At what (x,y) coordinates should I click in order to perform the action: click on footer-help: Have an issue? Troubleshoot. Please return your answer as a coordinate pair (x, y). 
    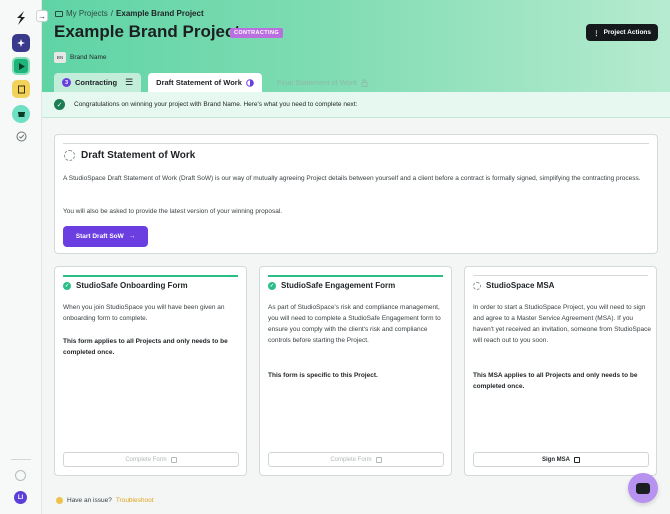
    Looking at the image, I should click on (105, 500).